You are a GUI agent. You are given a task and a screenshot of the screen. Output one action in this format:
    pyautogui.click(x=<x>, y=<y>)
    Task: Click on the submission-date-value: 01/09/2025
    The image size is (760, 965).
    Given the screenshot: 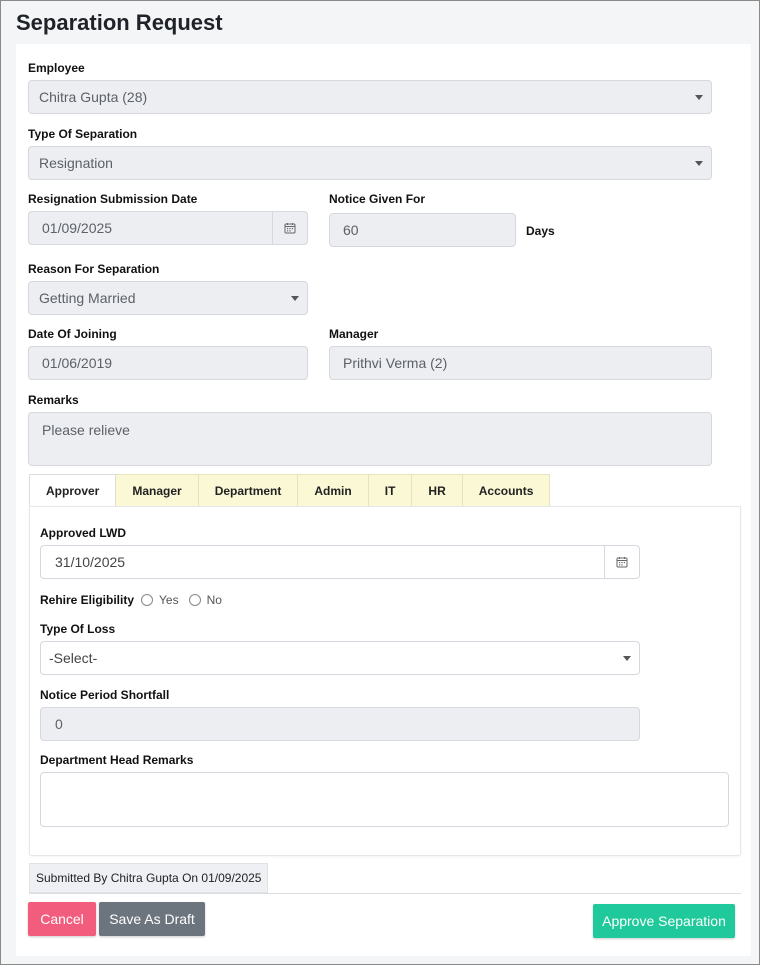 What is the action you would take?
    pyautogui.click(x=77, y=228)
    